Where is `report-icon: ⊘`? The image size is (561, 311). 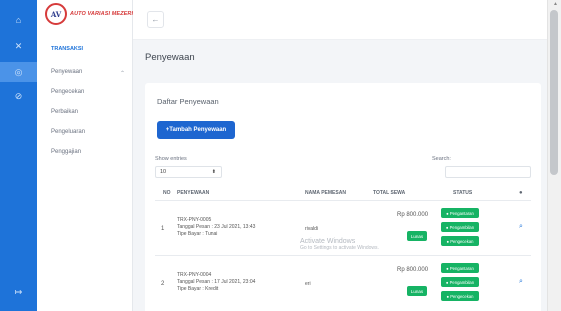 report-icon: ⊘ is located at coordinates (18, 96).